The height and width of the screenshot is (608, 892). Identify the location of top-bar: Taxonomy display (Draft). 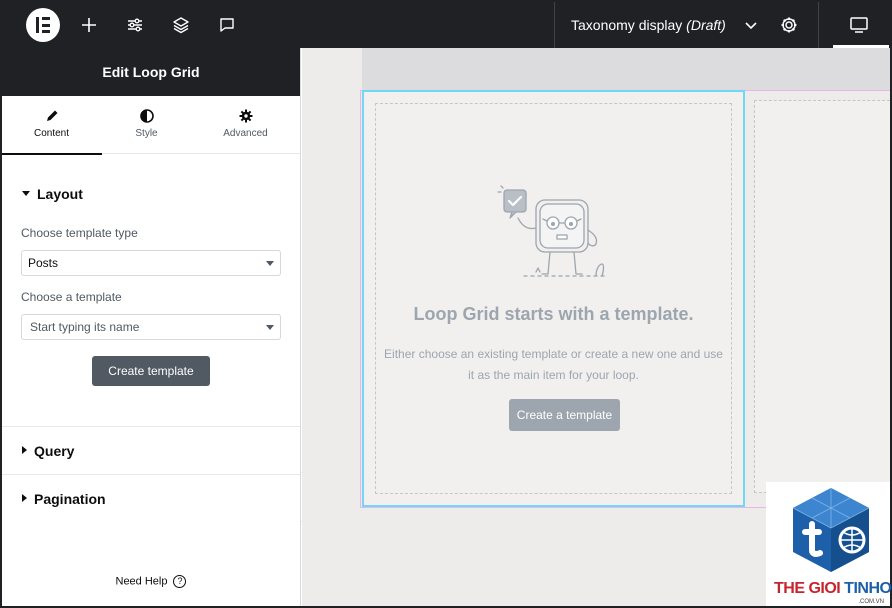
(446, 25).